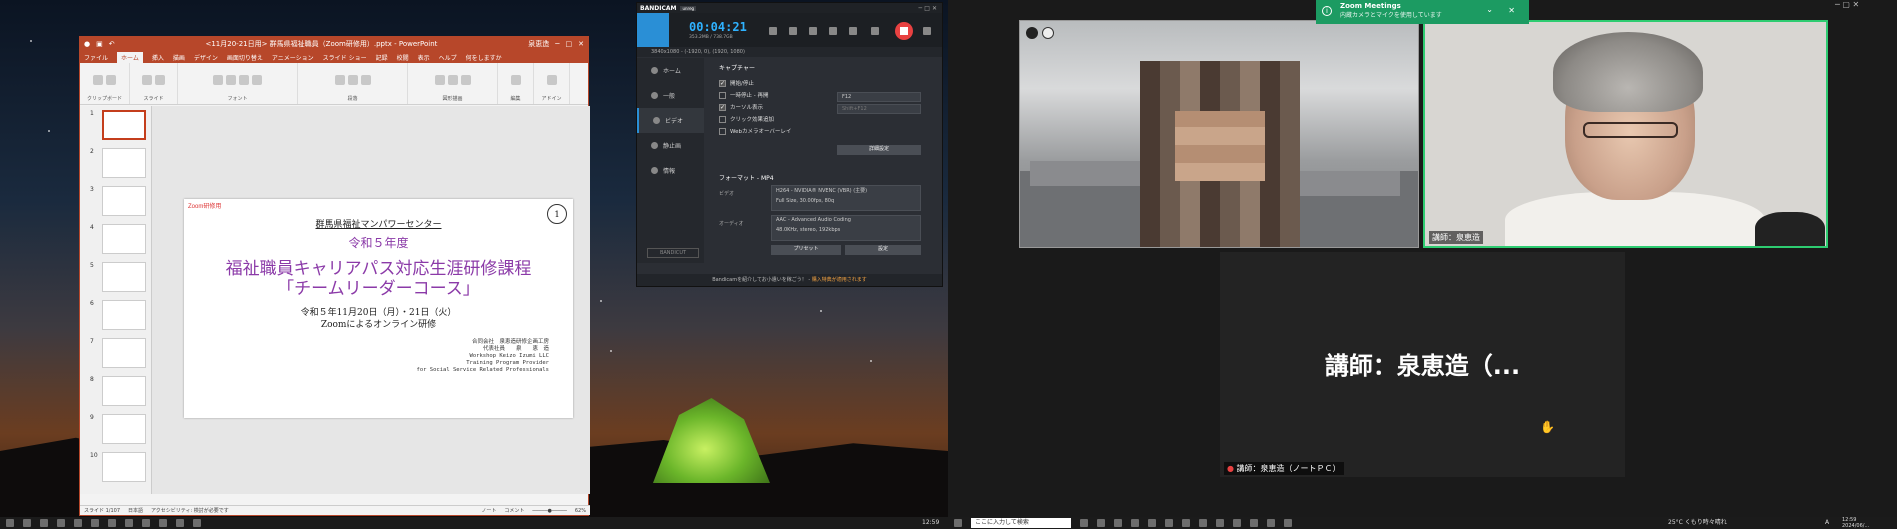 This screenshot has width=1897, height=529. Describe the element at coordinates (158, 57) in the screenshot. I see `tab-insert: 挿入` at that location.